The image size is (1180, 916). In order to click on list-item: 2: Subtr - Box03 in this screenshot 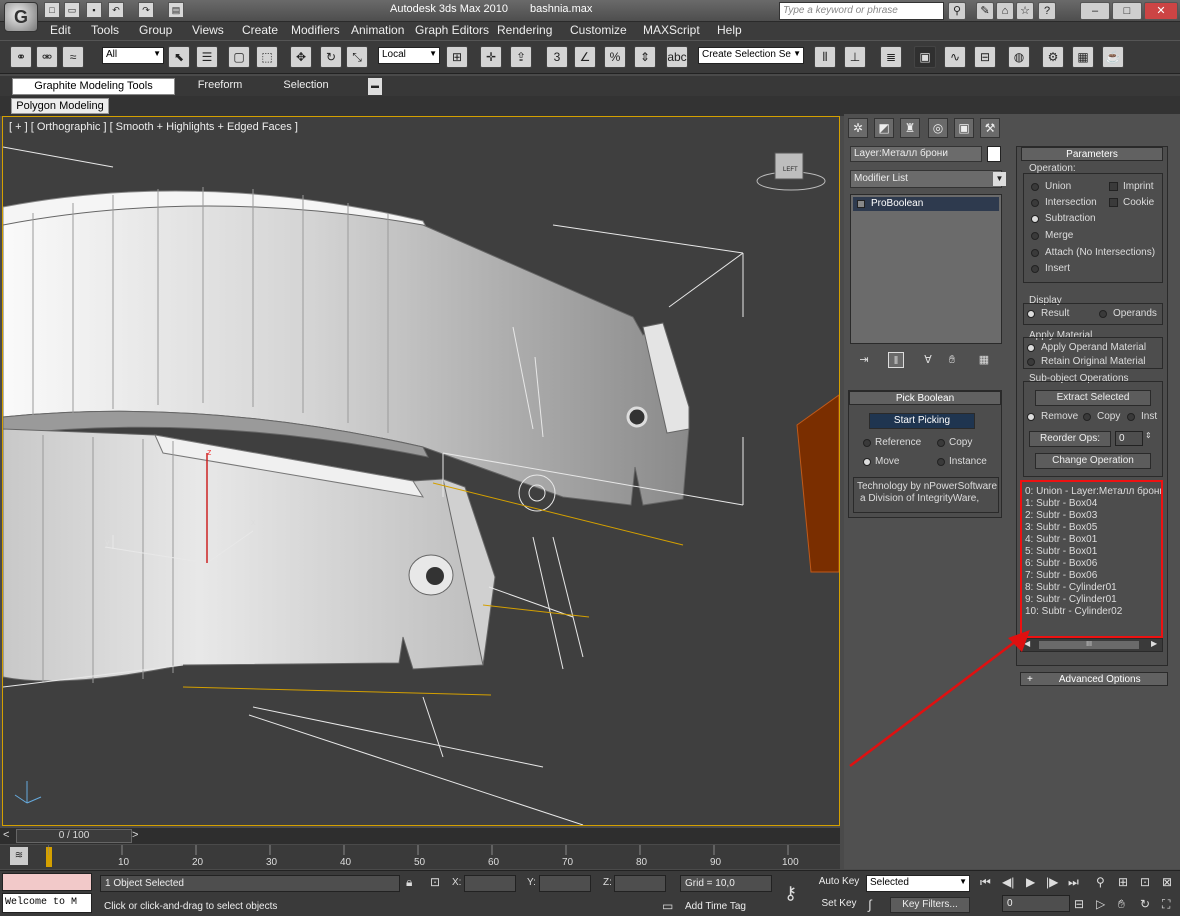, I will do `click(1061, 515)`.